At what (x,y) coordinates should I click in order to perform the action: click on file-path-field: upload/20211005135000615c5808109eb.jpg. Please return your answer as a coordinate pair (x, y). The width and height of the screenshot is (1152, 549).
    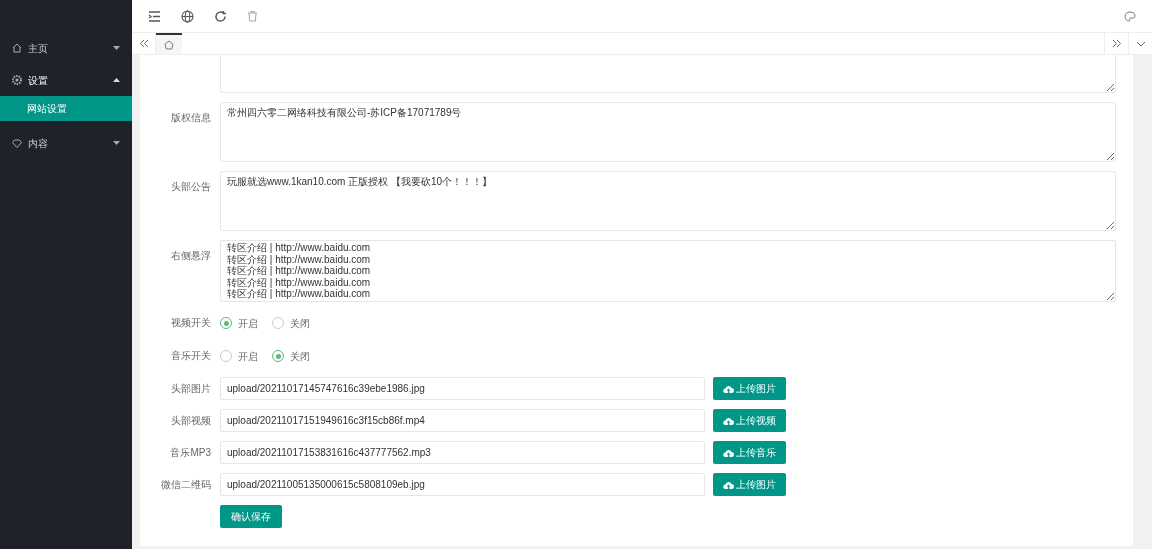
    Looking at the image, I should click on (462, 484).